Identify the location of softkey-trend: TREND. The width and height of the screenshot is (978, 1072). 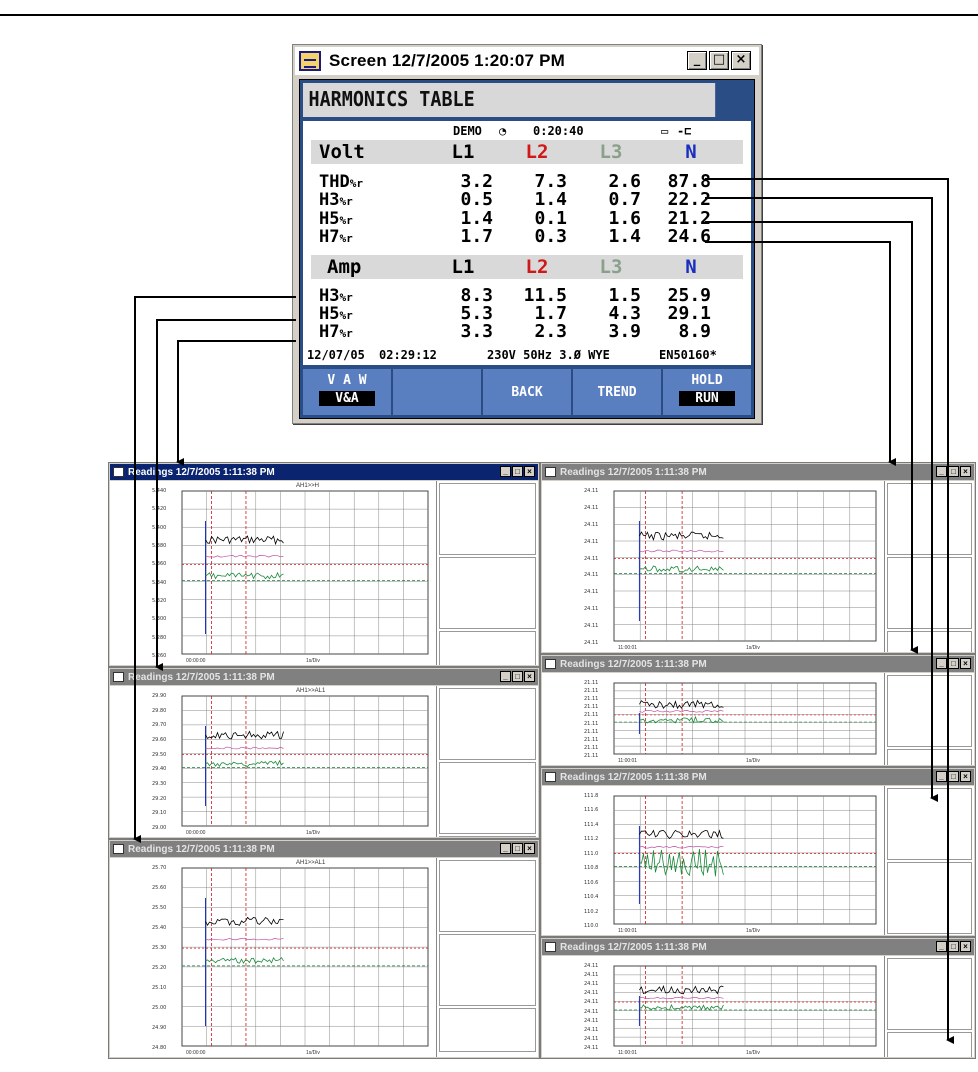
(618, 392).